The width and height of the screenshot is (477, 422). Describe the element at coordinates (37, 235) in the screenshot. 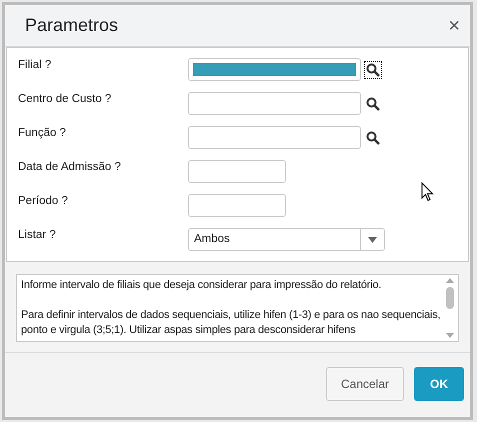

I see `field-label: Listar ?` at that location.